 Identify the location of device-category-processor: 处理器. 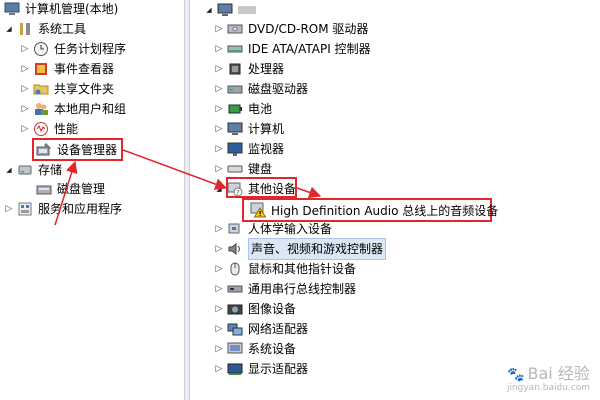
(249, 69).